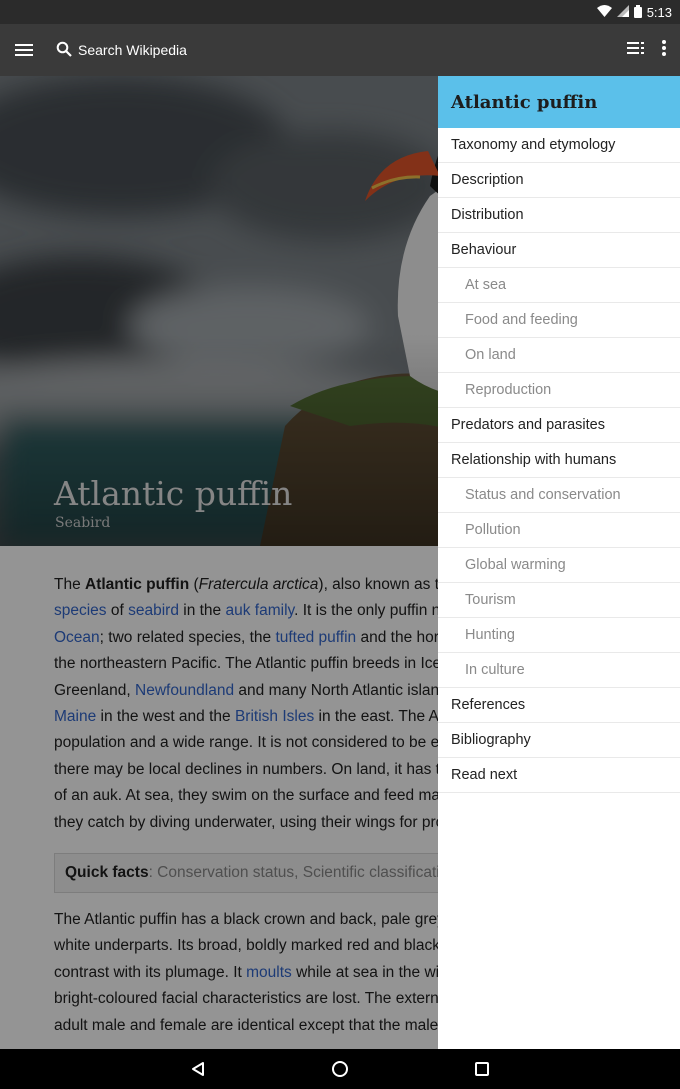  What do you see at coordinates (559, 355) in the screenshot?
I see `toc-item-on-land: On land` at bounding box center [559, 355].